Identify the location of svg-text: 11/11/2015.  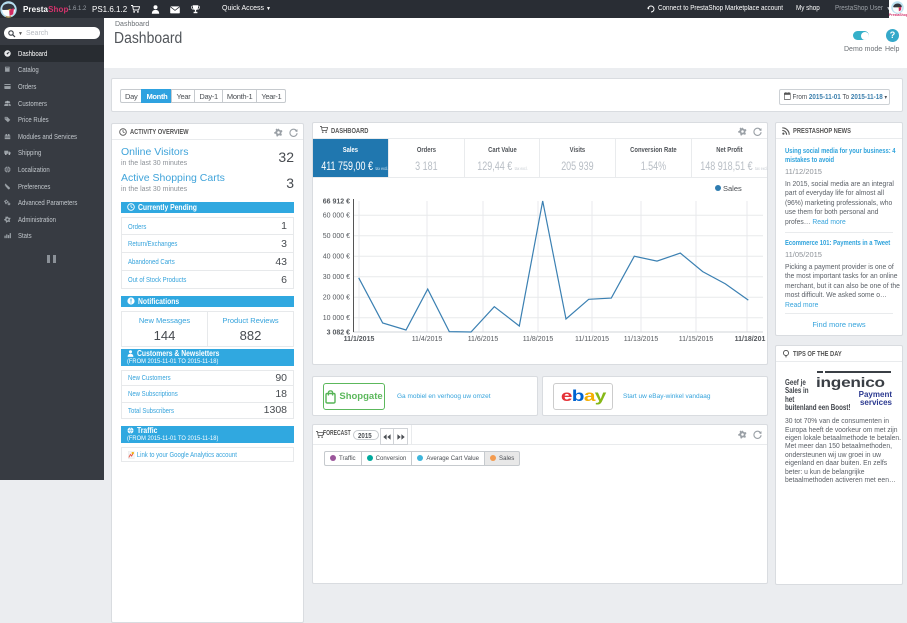
(592, 339).